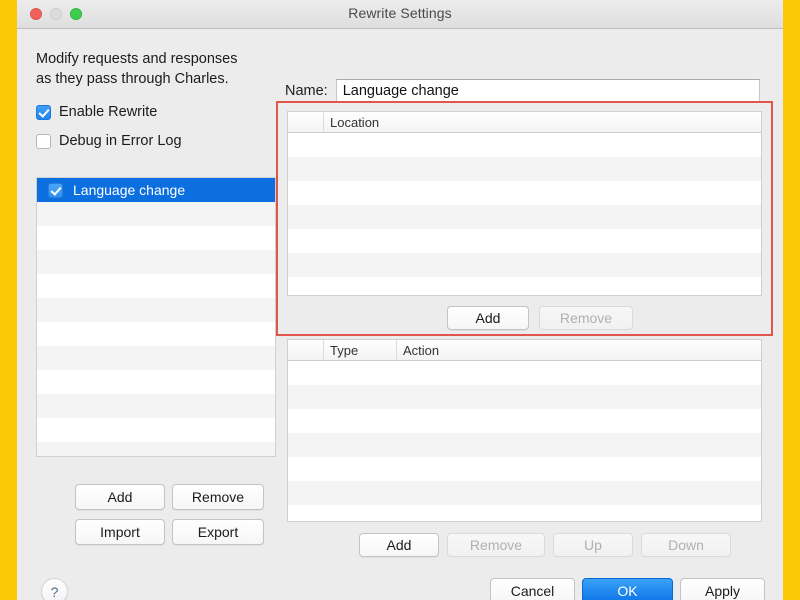 The image size is (800, 600). Describe the element at coordinates (399, 545) in the screenshot. I see `rules-add-button: Add` at that location.